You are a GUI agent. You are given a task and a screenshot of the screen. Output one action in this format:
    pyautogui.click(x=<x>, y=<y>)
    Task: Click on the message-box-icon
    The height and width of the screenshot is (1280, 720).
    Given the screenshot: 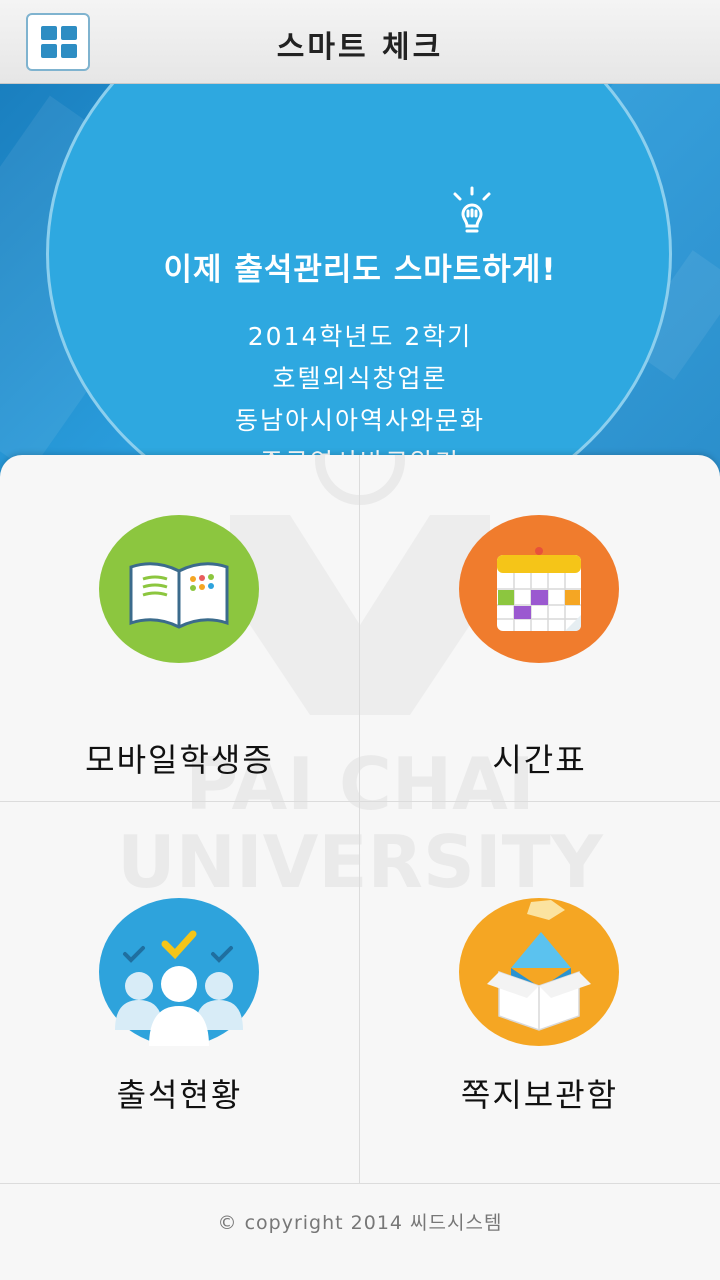 What is the action you would take?
    pyautogui.click(x=539, y=972)
    